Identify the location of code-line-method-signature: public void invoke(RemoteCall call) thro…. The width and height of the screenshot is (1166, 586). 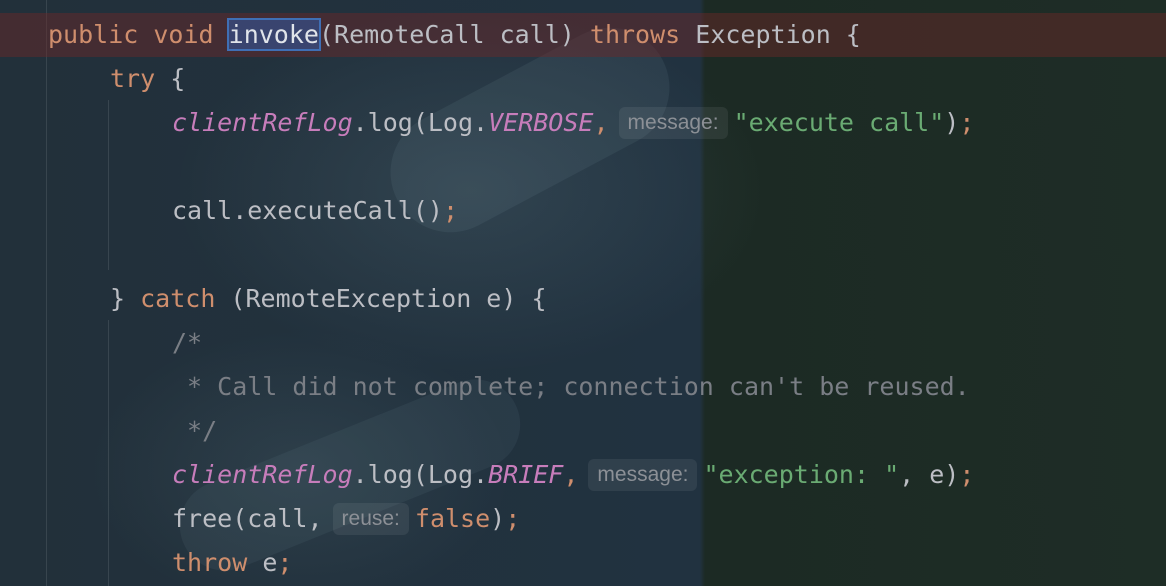
(583, 35).